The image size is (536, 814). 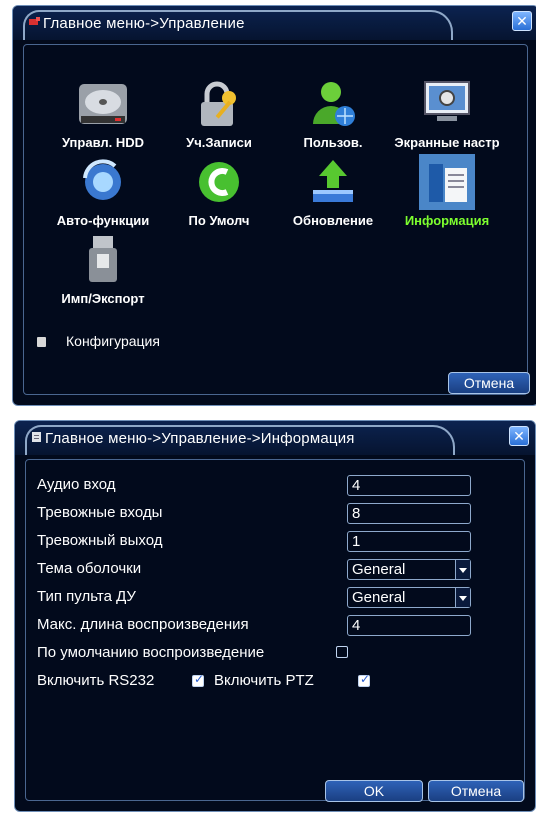 I want to click on menu-icon, so click(x=34, y=21).